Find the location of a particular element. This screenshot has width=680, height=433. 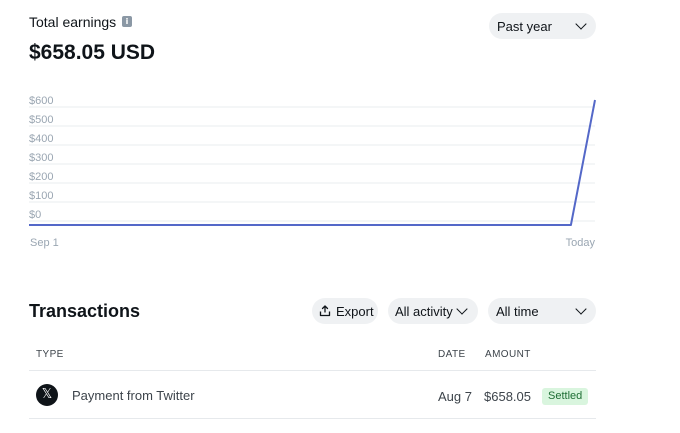

time-filter-label: All time is located at coordinates (517, 311).